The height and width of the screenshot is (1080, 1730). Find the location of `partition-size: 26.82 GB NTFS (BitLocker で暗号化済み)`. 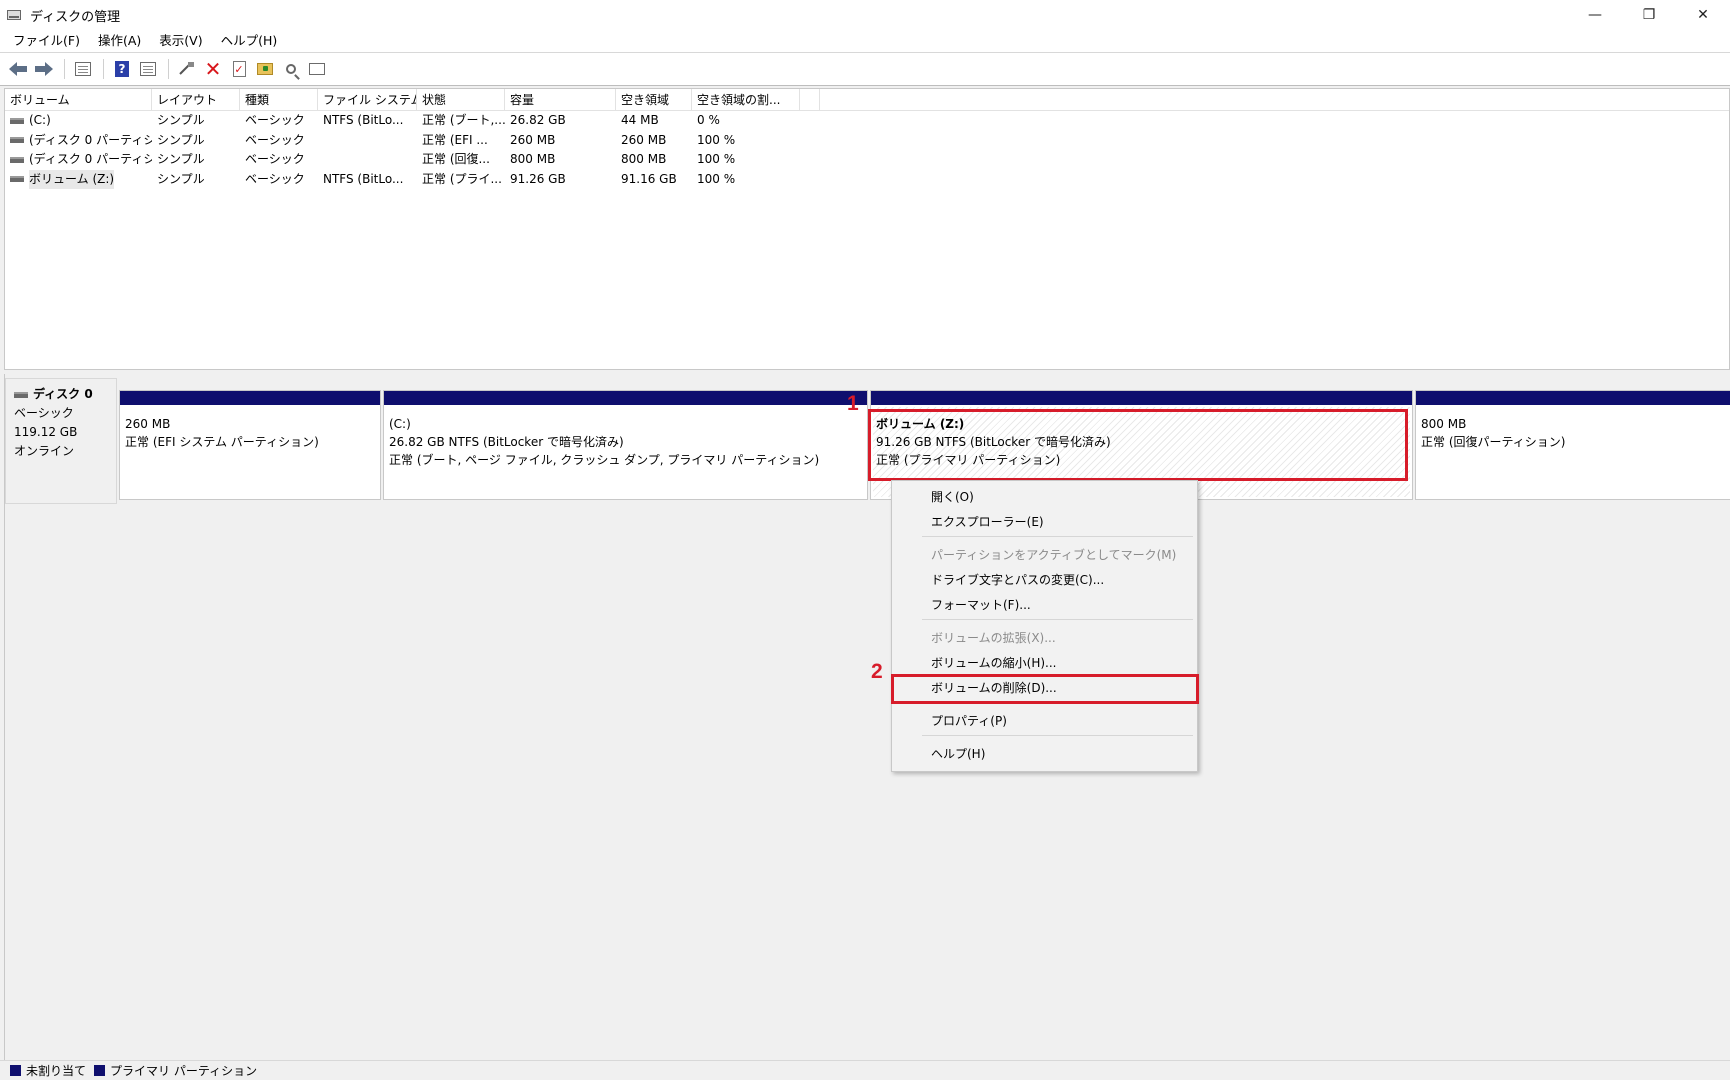

partition-size: 26.82 GB NTFS (BitLocker で暗号化済み) is located at coordinates (506, 442).